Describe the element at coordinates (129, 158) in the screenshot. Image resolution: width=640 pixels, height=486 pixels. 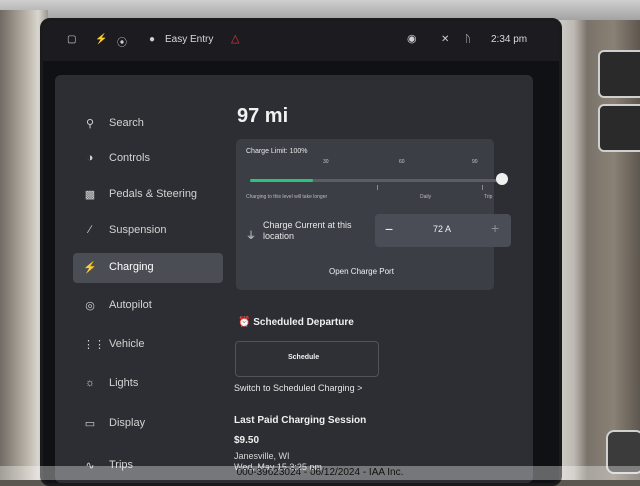
I see `sidebar-item-label: Controls` at that location.